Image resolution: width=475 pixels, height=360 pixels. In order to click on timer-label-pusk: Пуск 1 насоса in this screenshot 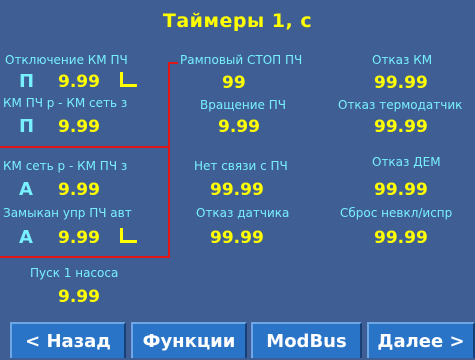, I will do `click(74, 273)`.